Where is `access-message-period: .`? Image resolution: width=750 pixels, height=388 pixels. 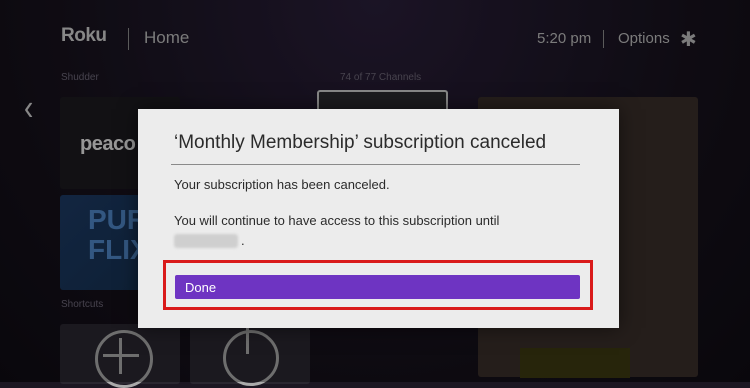 access-message-period: . is located at coordinates (243, 240).